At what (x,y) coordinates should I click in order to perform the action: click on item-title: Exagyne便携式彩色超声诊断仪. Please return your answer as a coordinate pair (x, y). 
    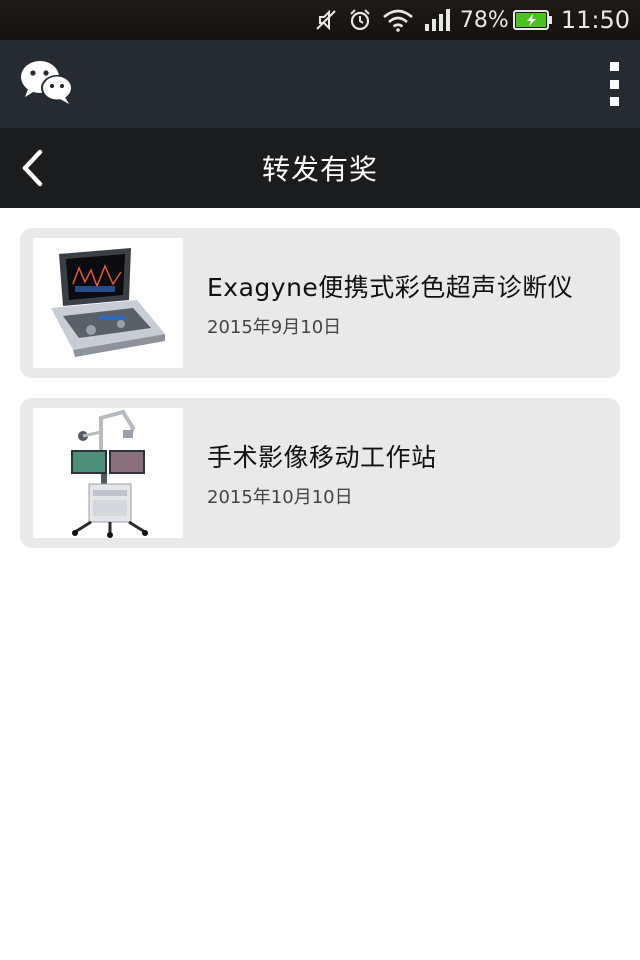
    Looking at the image, I should click on (390, 287).